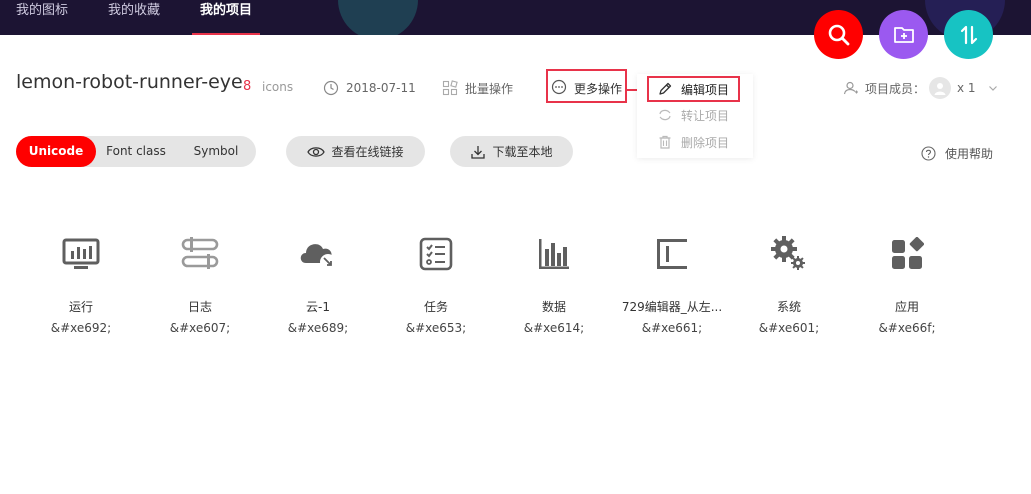  What do you see at coordinates (788, 307) in the screenshot?
I see `icon-name: 系统` at bounding box center [788, 307].